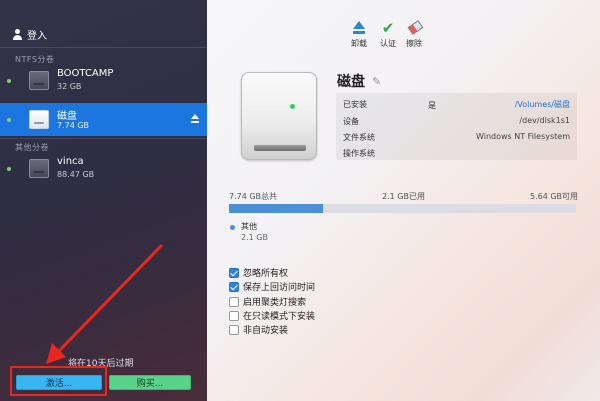  Describe the element at coordinates (279, 116) in the screenshot. I see `disk-large-icon` at that location.